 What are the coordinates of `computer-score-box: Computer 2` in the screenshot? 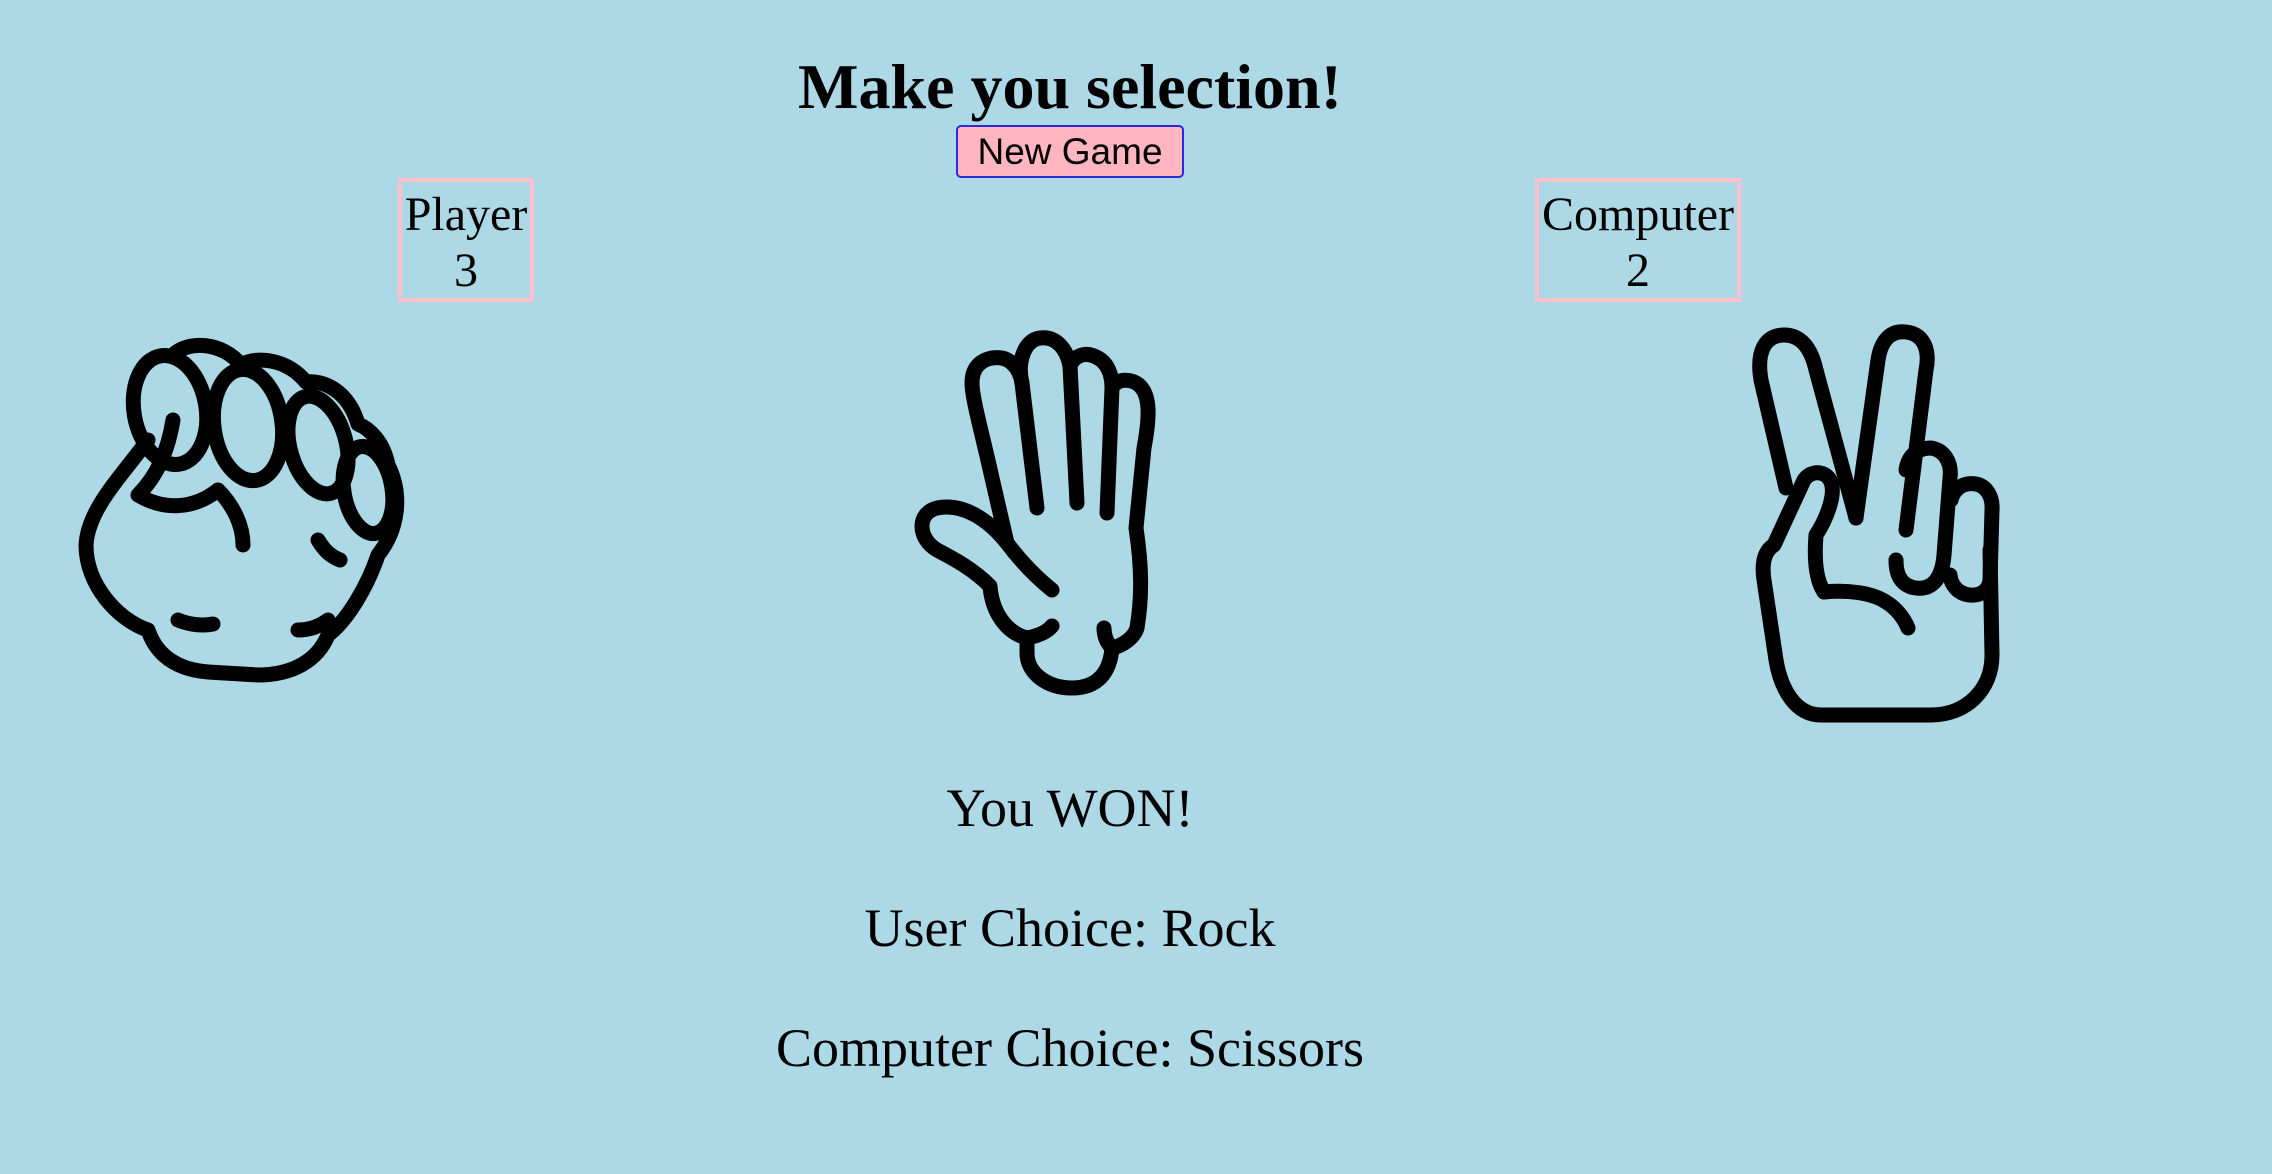 It's located at (1638, 240).